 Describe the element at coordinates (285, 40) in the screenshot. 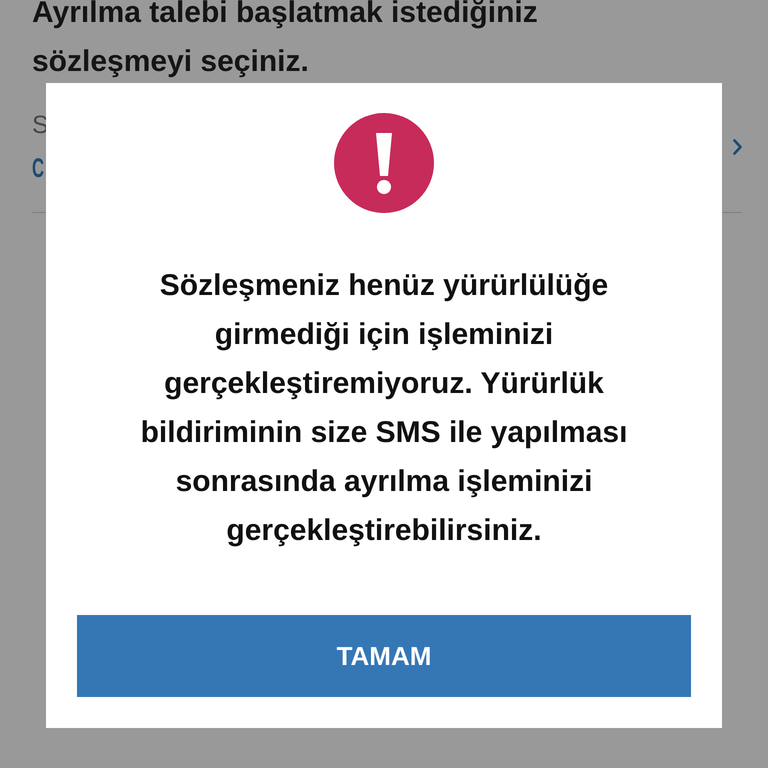

I see `page-heading: Ayrılma talebi başlatmak istediğiniz sözleşmeyi seçiniz.` at that location.